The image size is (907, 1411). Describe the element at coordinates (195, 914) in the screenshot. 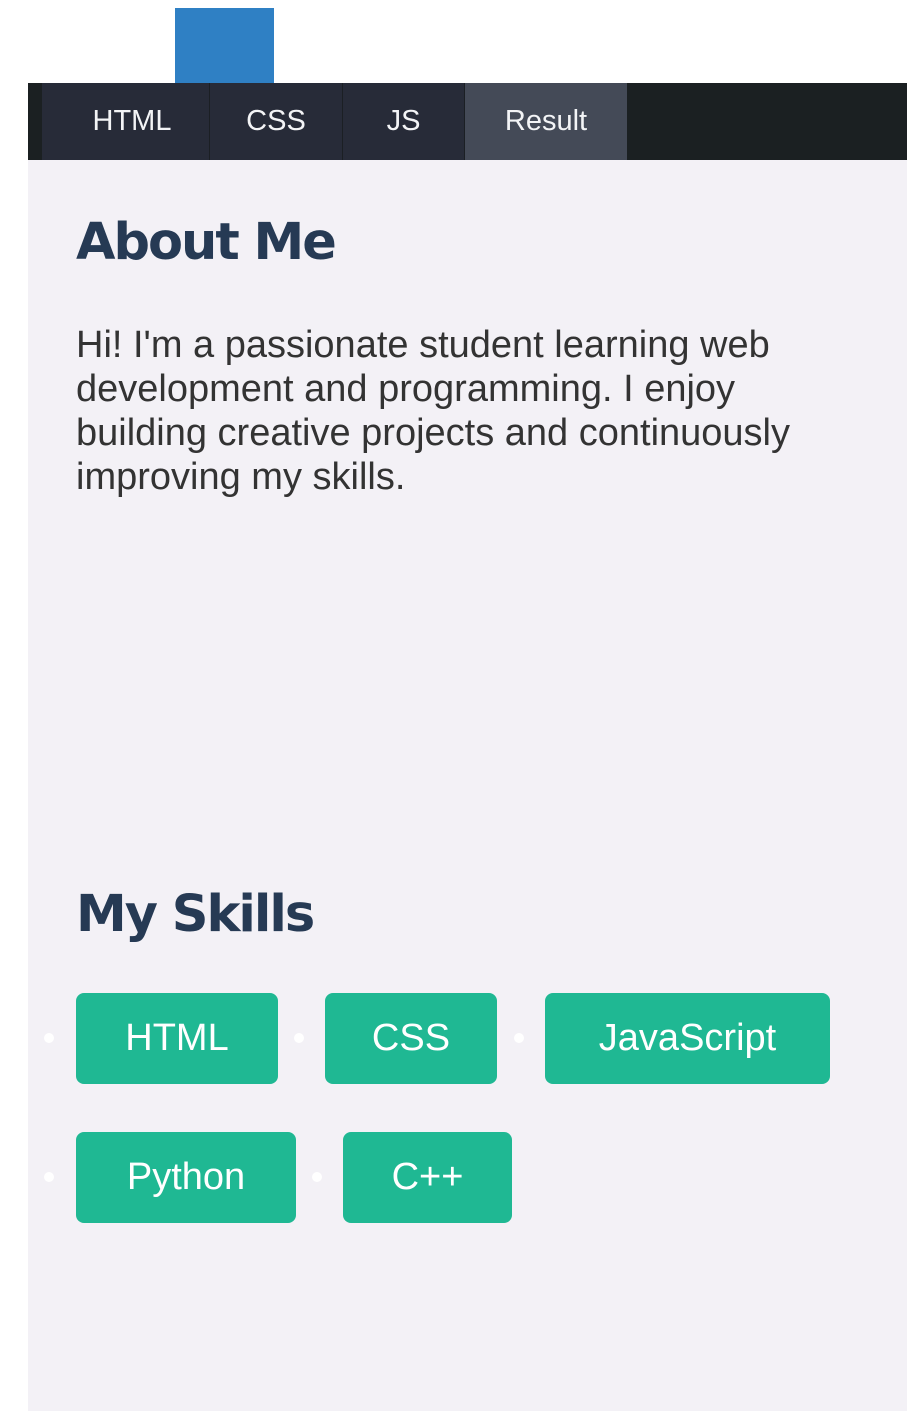

I see `skills-heading: My Skills` at that location.